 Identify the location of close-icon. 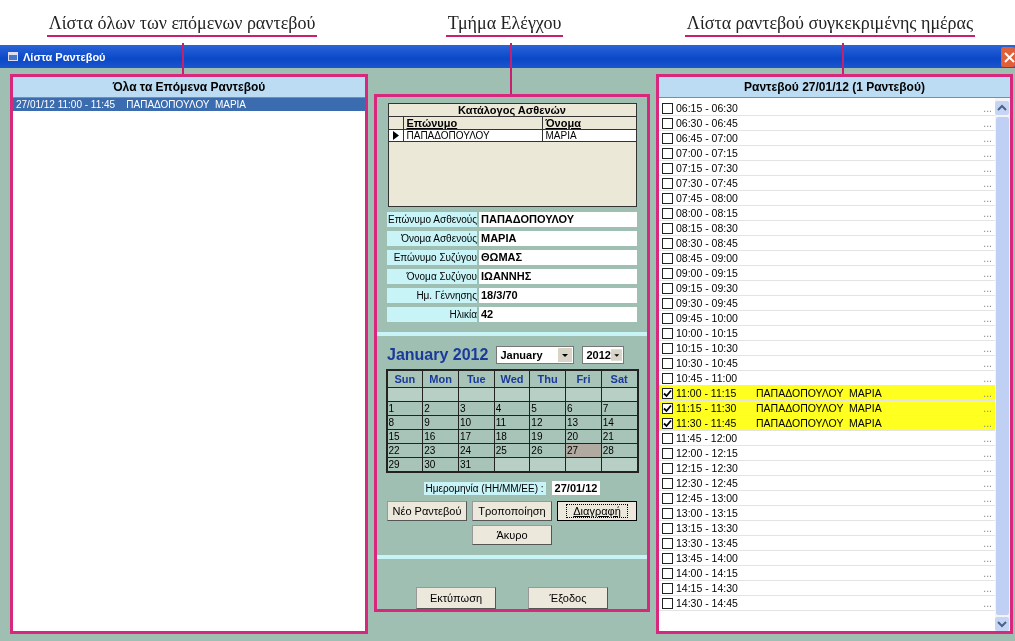
(1008, 56).